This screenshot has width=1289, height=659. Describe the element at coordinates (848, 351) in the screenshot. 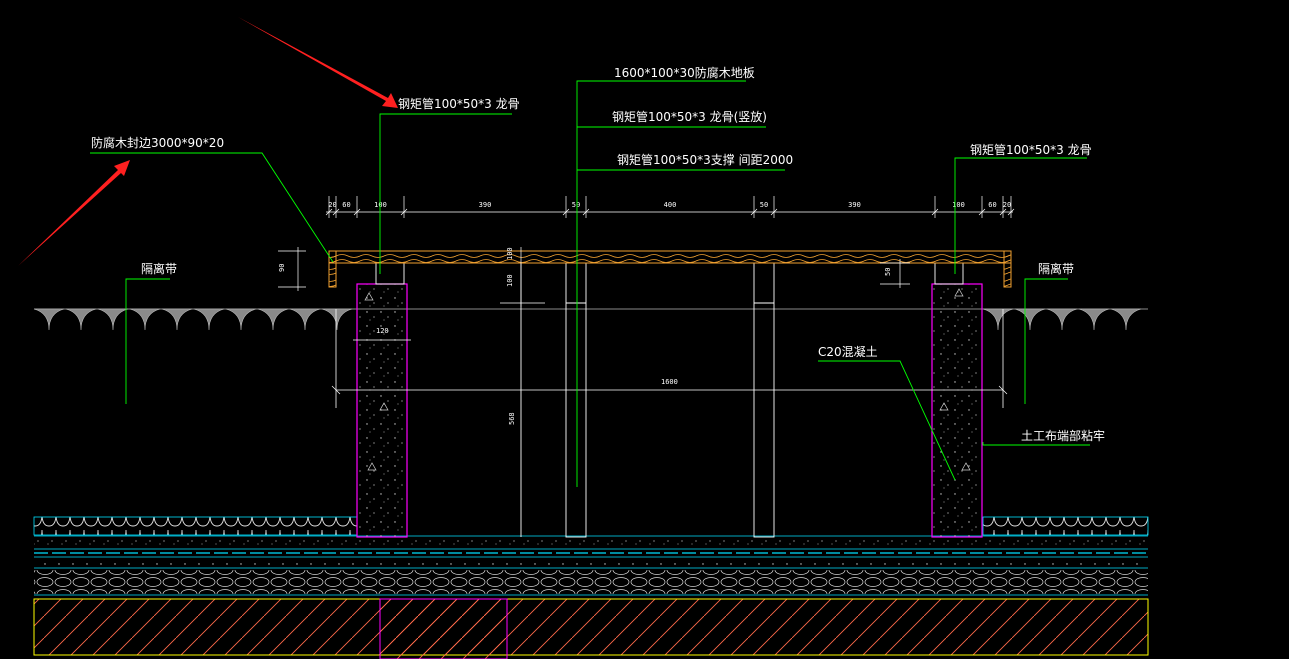

I see `label-concrete: C20混凝土` at that location.